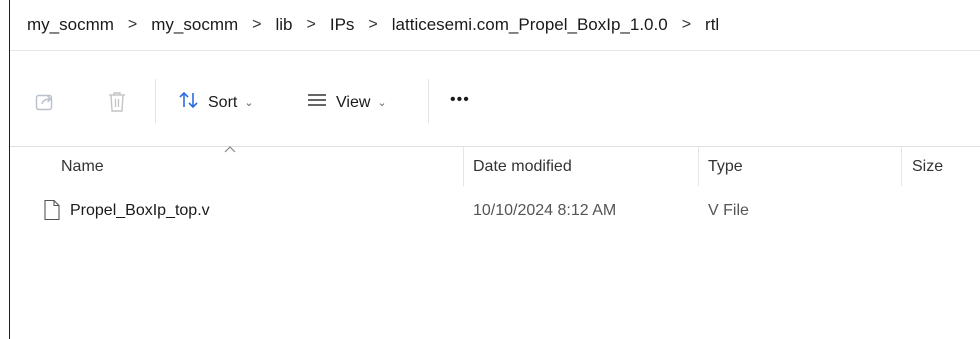 Image resolution: width=980 pixels, height=339 pixels. Describe the element at coordinates (728, 210) in the screenshot. I see `file-type: V File` at that location.